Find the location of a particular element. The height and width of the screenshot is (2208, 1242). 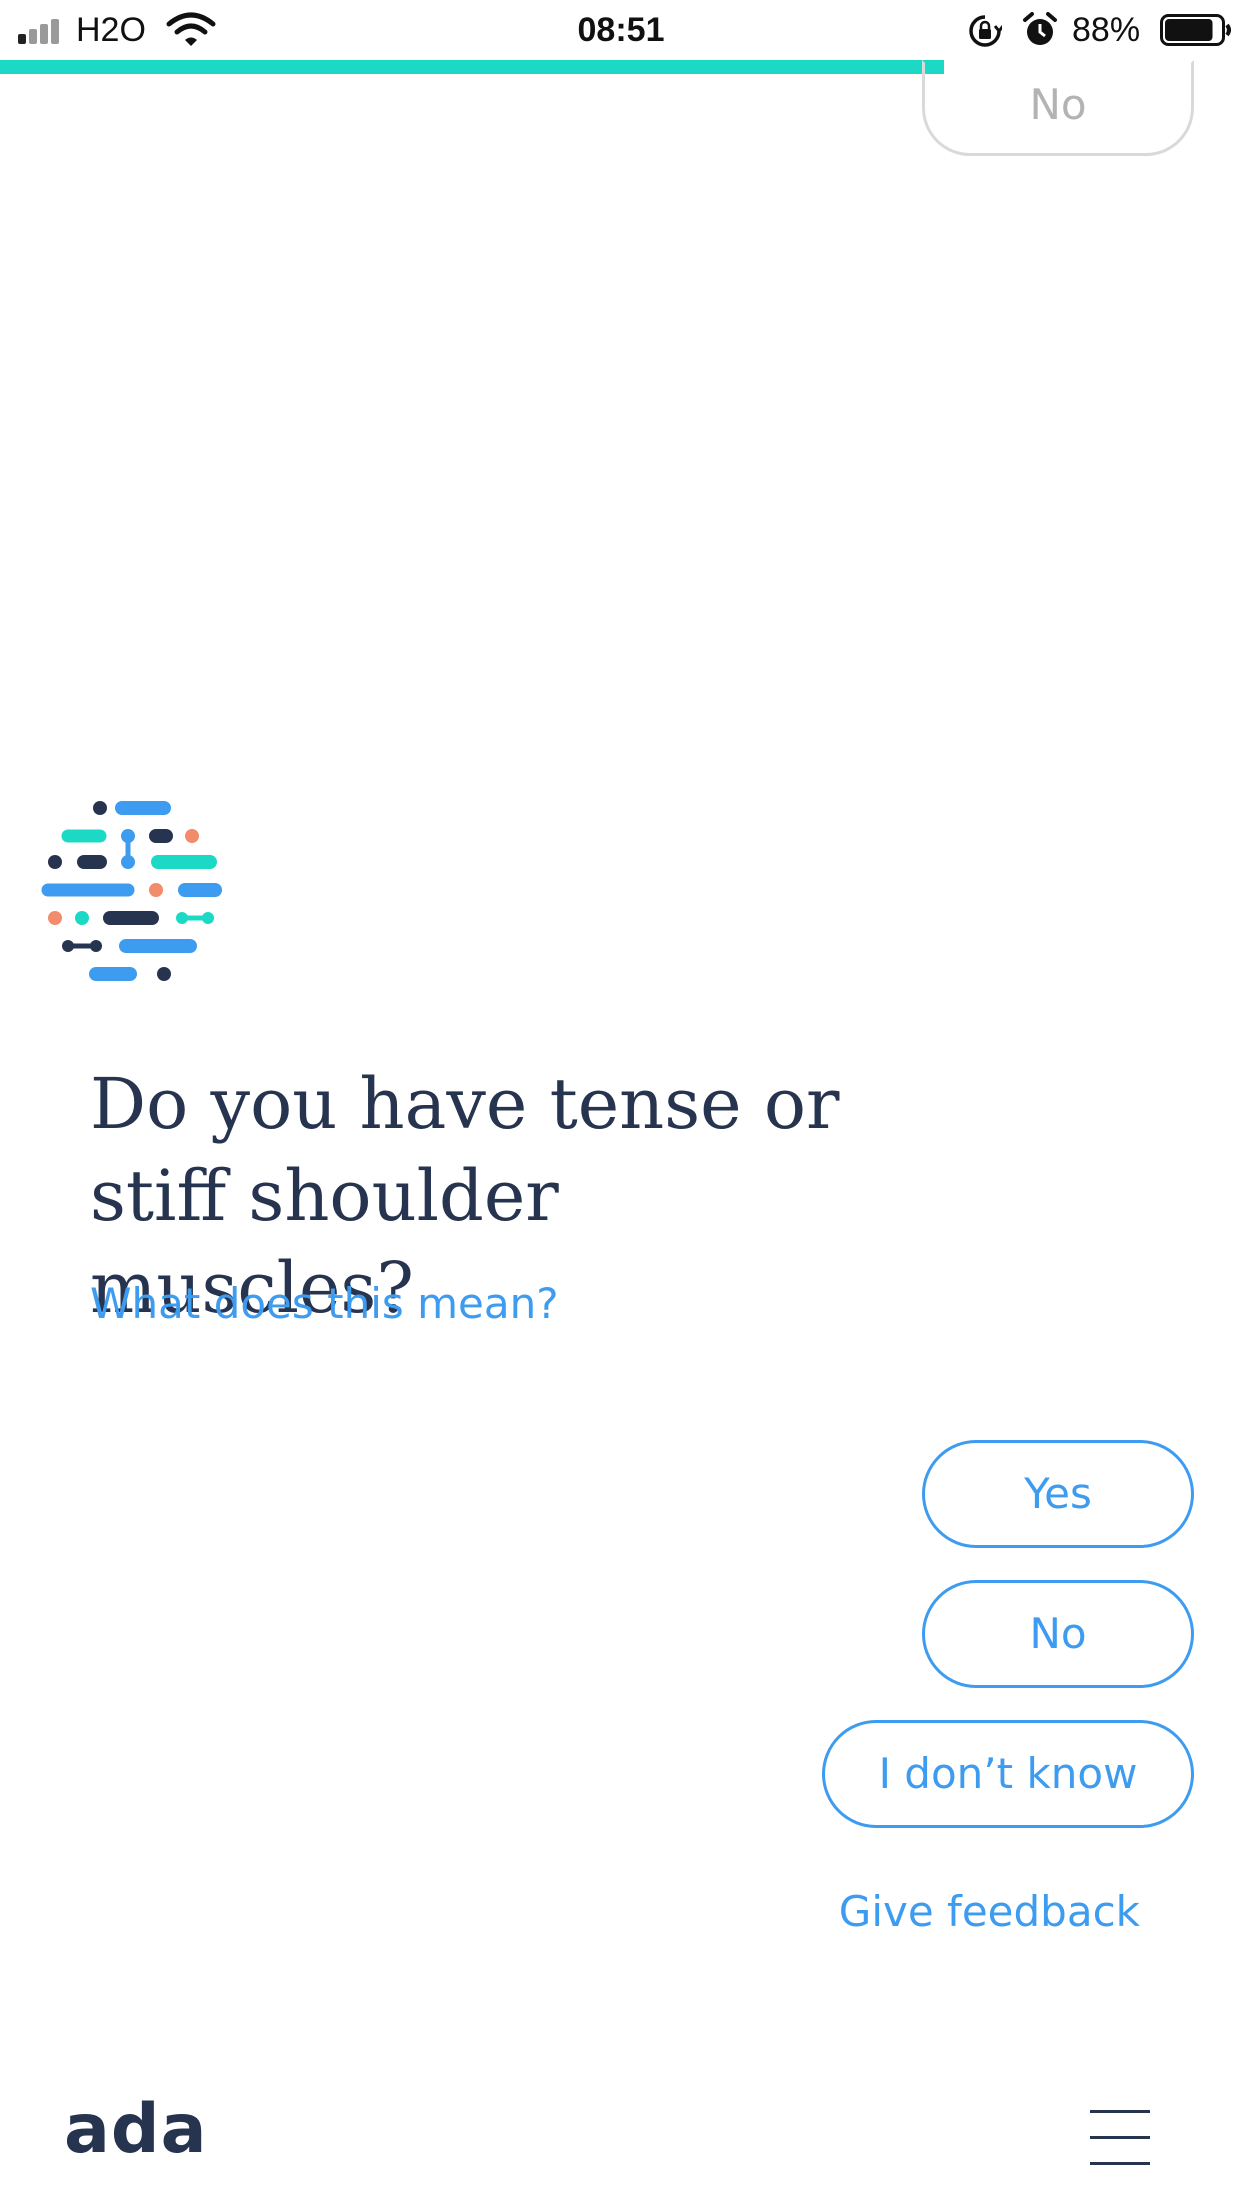

ada-brand-logo: ada is located at coordinates (136, 2129).